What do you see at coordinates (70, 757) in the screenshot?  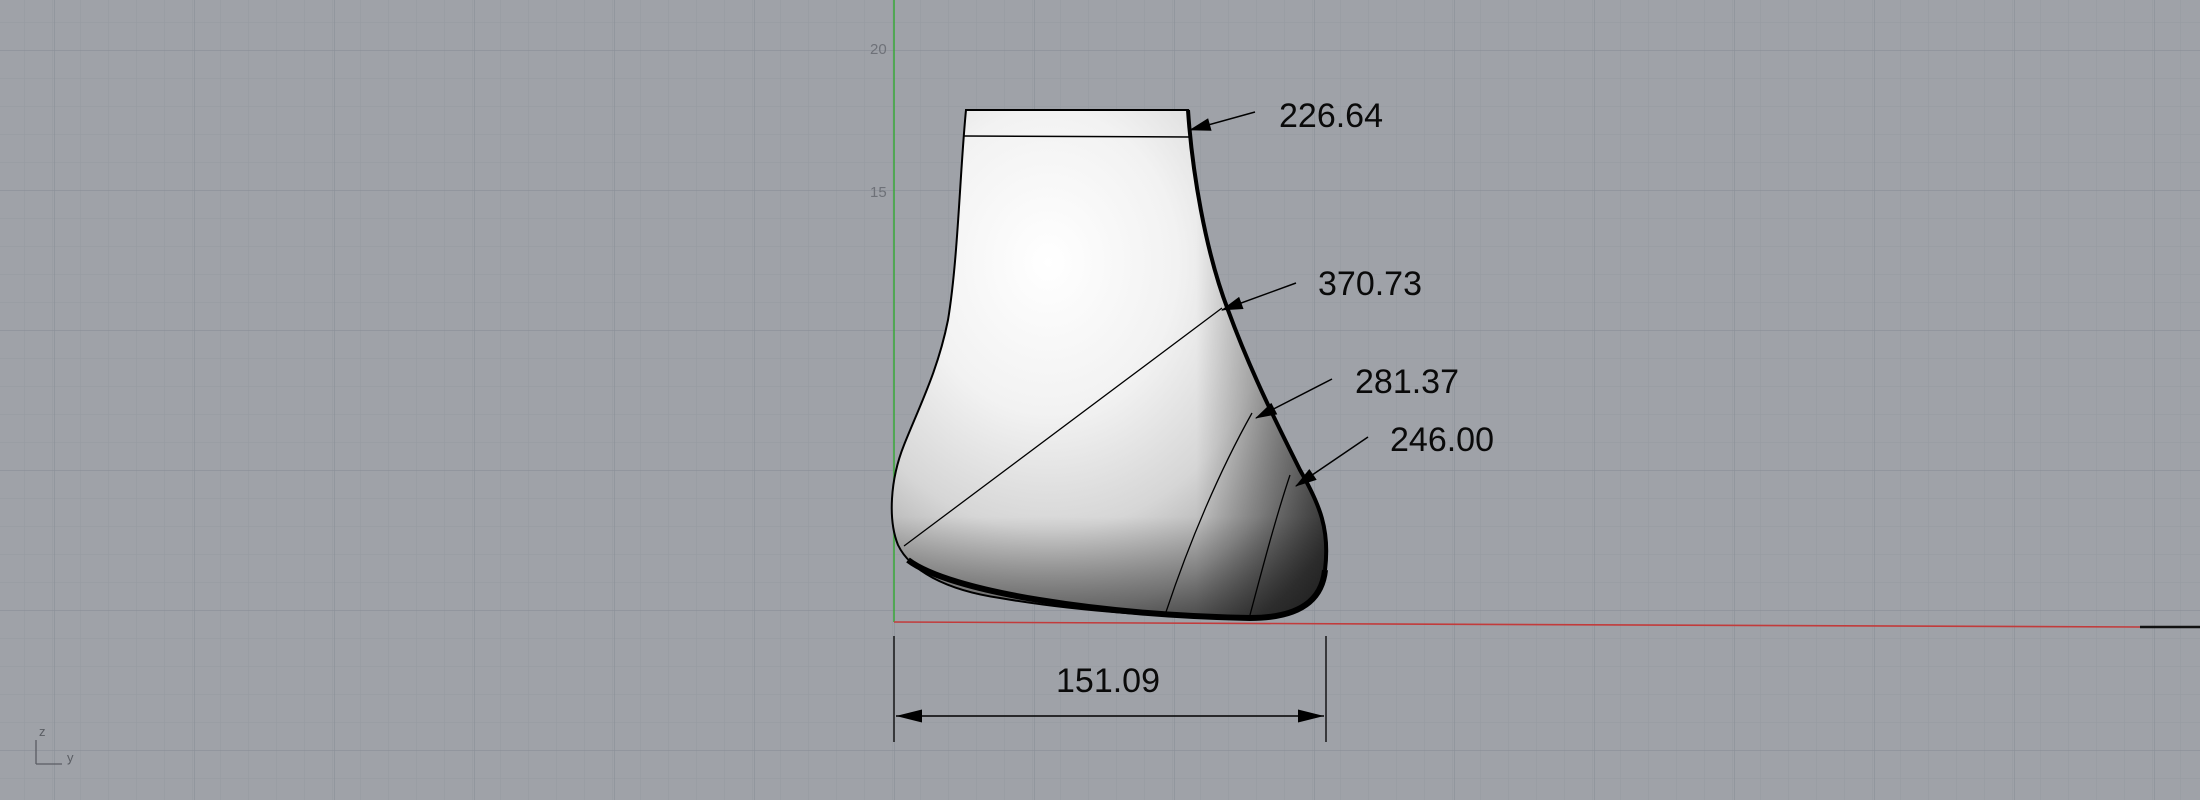 I see `axis-gizmo-y-label: y` at bounding box center [70, 757].